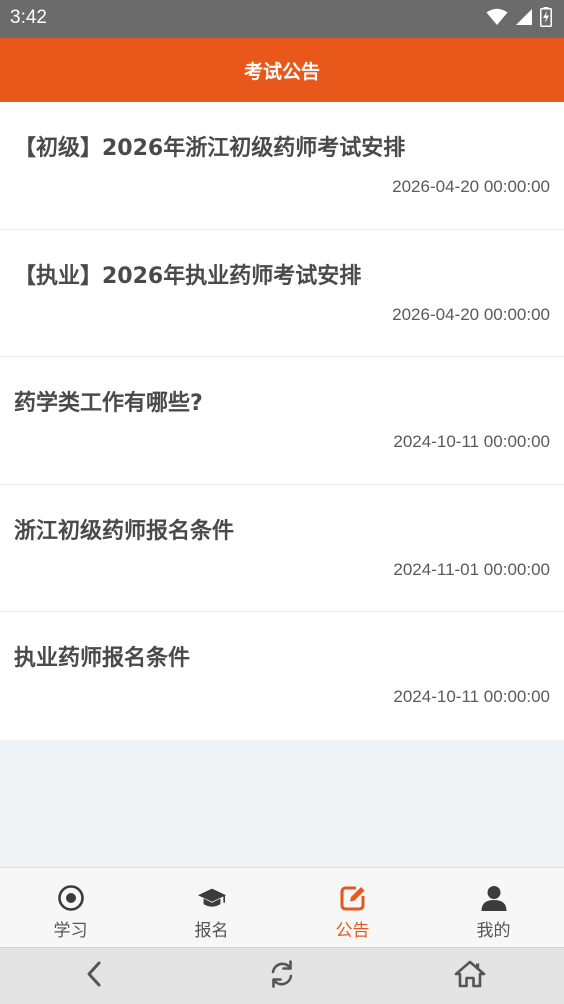 This screenshot has height=1004, width=564. What do you see at coordinates (282, 19) in the screenshot?
I see `status-bar: 3:42` at bounding box center [282, 19].